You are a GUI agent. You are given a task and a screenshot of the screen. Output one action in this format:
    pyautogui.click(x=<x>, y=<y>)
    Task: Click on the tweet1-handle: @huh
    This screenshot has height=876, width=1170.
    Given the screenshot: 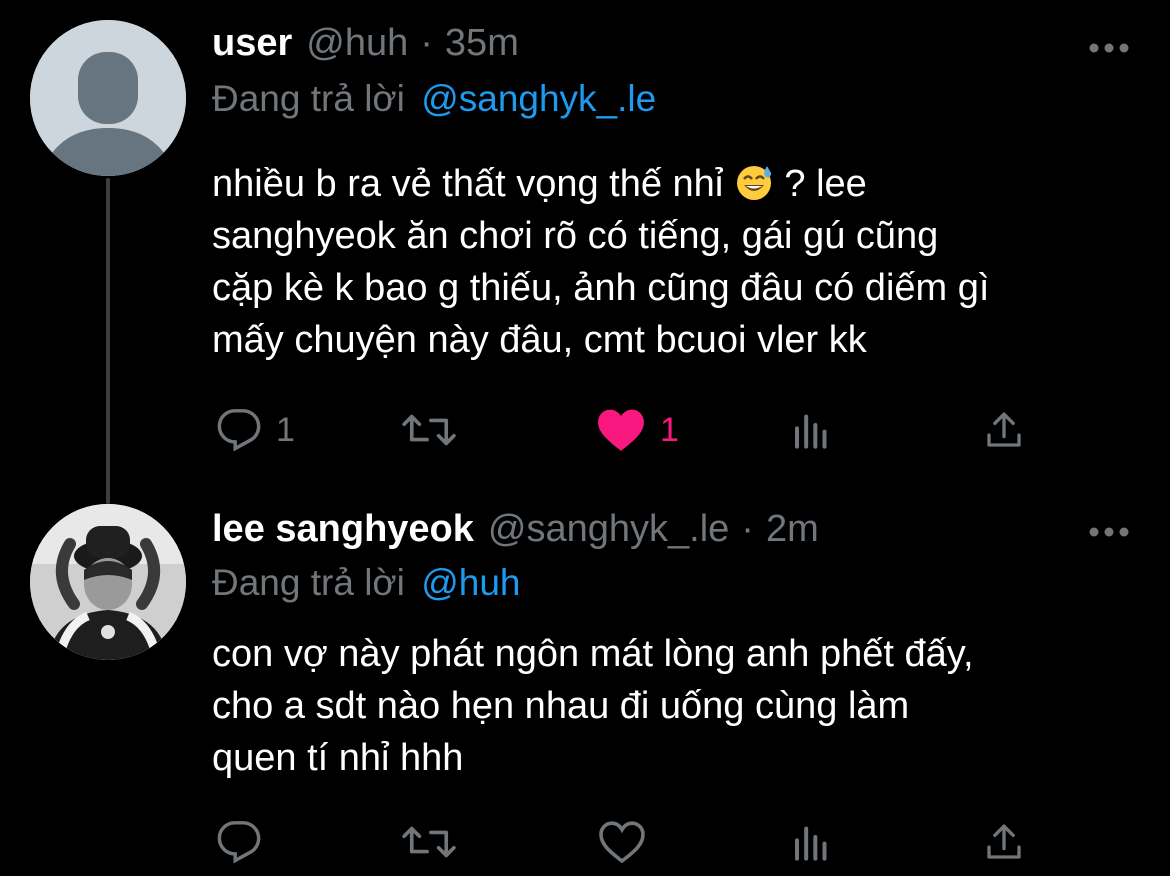 What is the action you would take?
    pyautogui.click(x=357, y=43)
    